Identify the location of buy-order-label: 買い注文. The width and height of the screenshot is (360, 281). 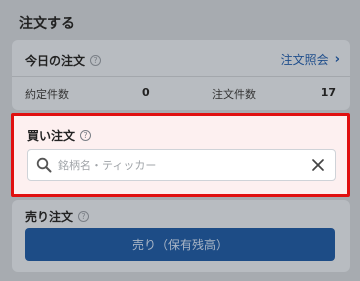
(51, 136).